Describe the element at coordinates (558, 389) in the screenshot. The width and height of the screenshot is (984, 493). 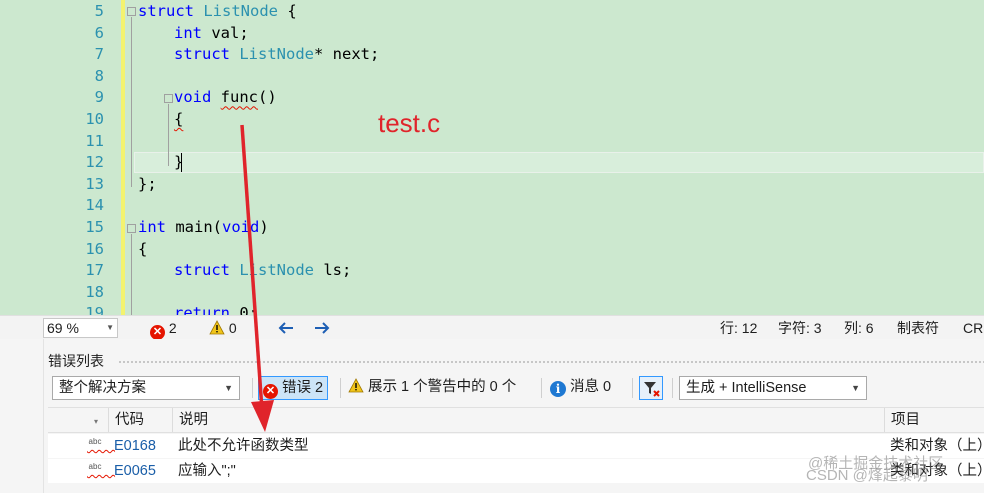
I see `info-icon: i` at that location.